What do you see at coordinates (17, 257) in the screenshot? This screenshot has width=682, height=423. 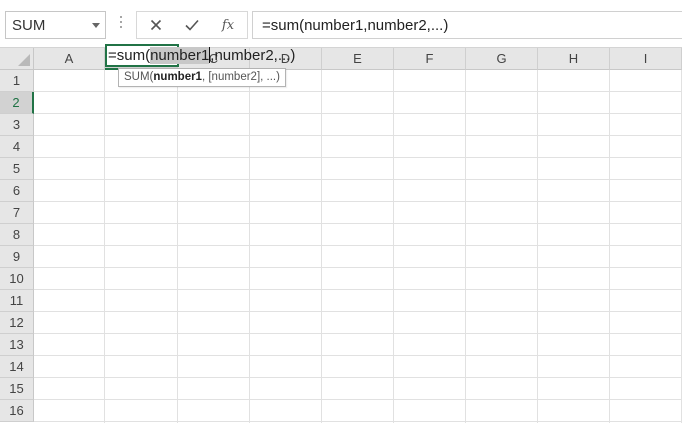 I see `row-header-9: 9` at bounding box center [17, 257].